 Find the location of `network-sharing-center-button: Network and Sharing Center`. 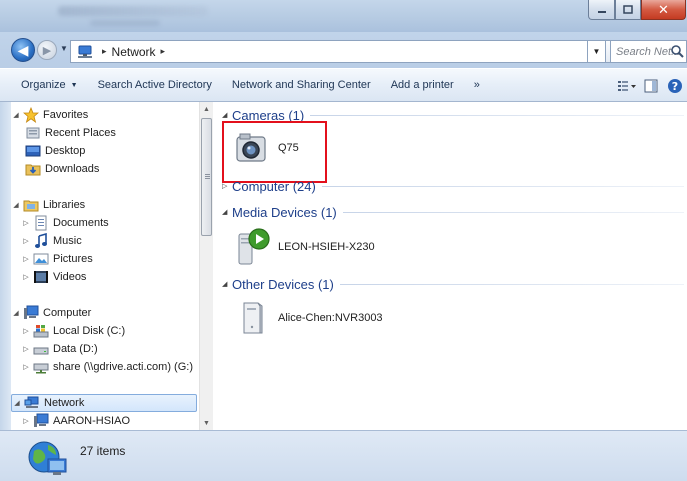

network-sharing-center-button: Network and Sharing Center is located at coordinates (301, 85).